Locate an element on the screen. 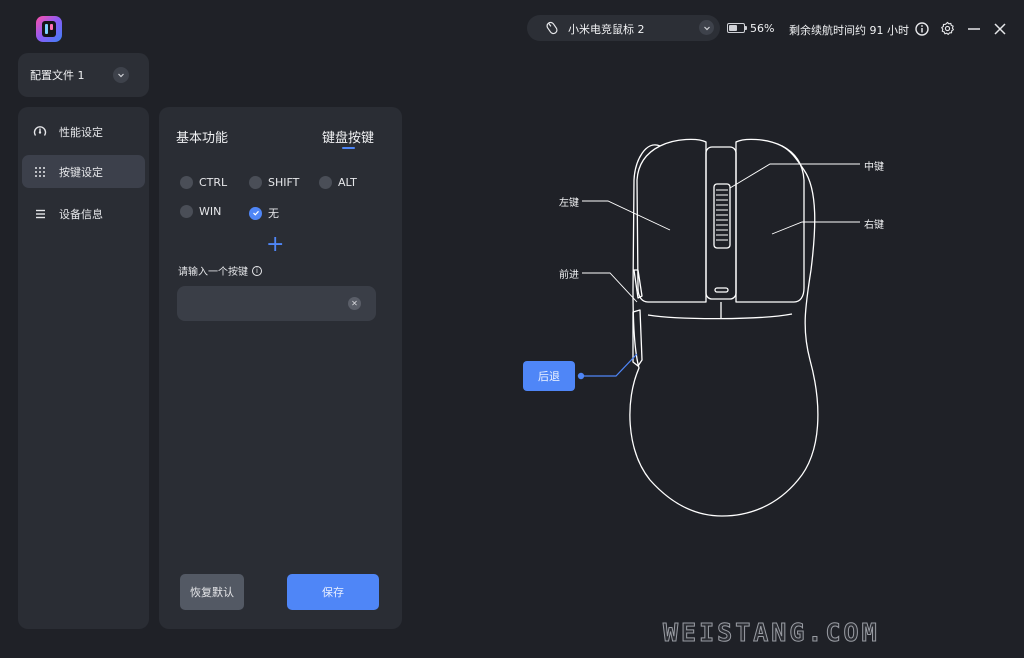  battery-percent: 56% is located at coordinates (762, 28).